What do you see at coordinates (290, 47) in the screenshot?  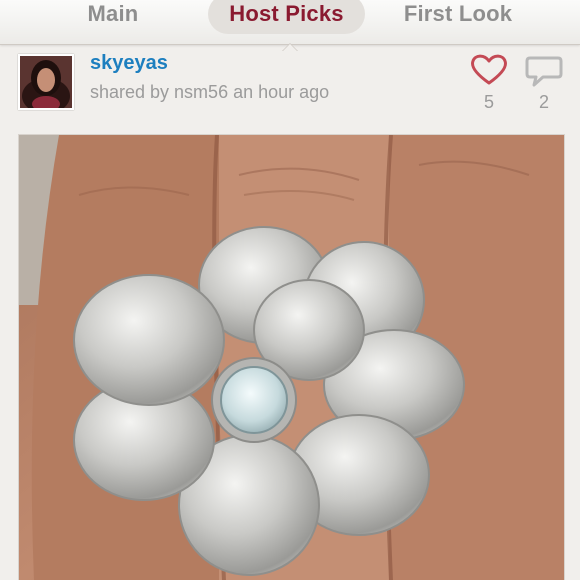 I see `active-tab-pointer` at bounding box center [290, 47].